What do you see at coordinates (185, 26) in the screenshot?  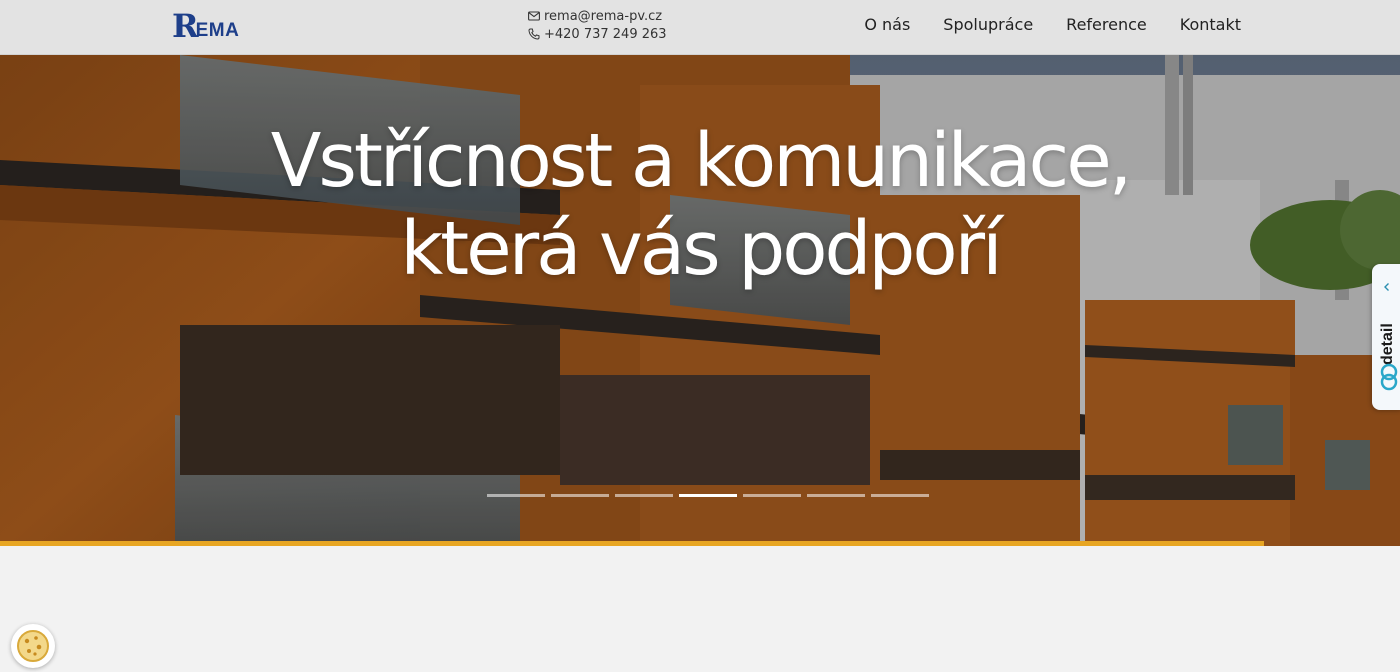 I see `logo-initial: R` at bounding box center [185, 26].